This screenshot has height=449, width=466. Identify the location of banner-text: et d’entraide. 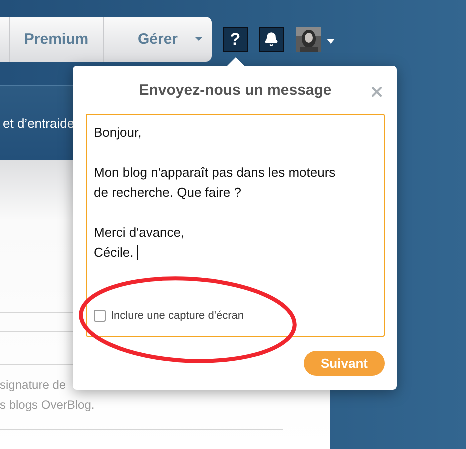
(39, 123).